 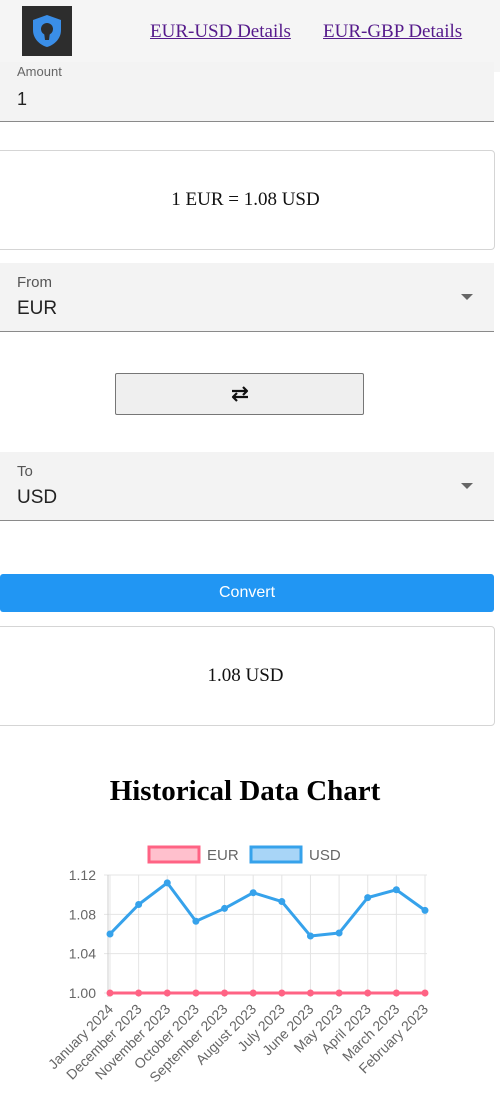 I want to click on eur-usd-details-link: EUR-USD Details, so click(x=220, y=32).